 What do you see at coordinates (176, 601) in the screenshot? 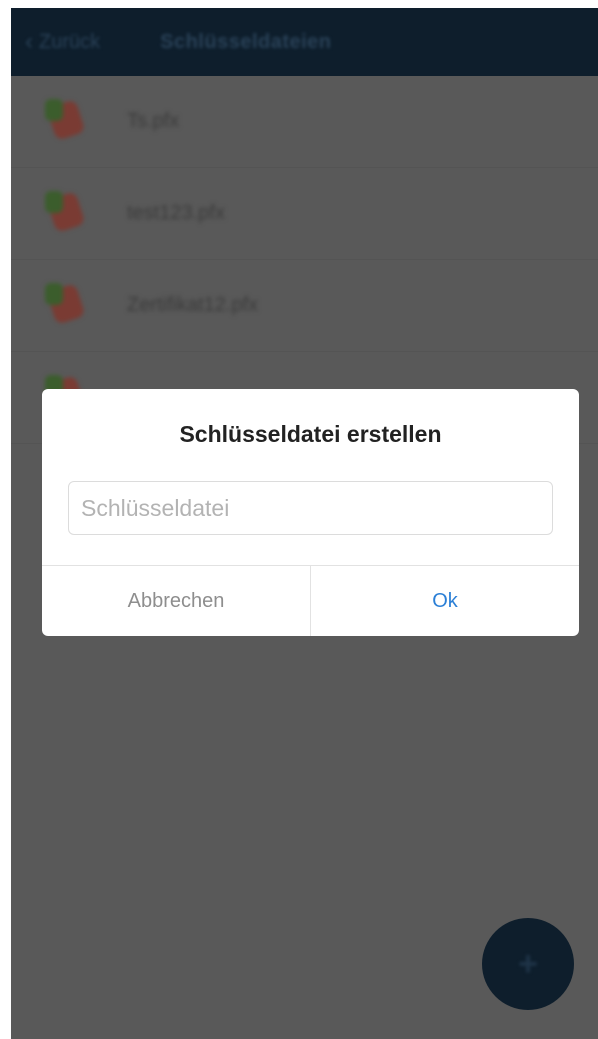
I see `cancel-button: Abbrechen` at bounding box center [176, 601].